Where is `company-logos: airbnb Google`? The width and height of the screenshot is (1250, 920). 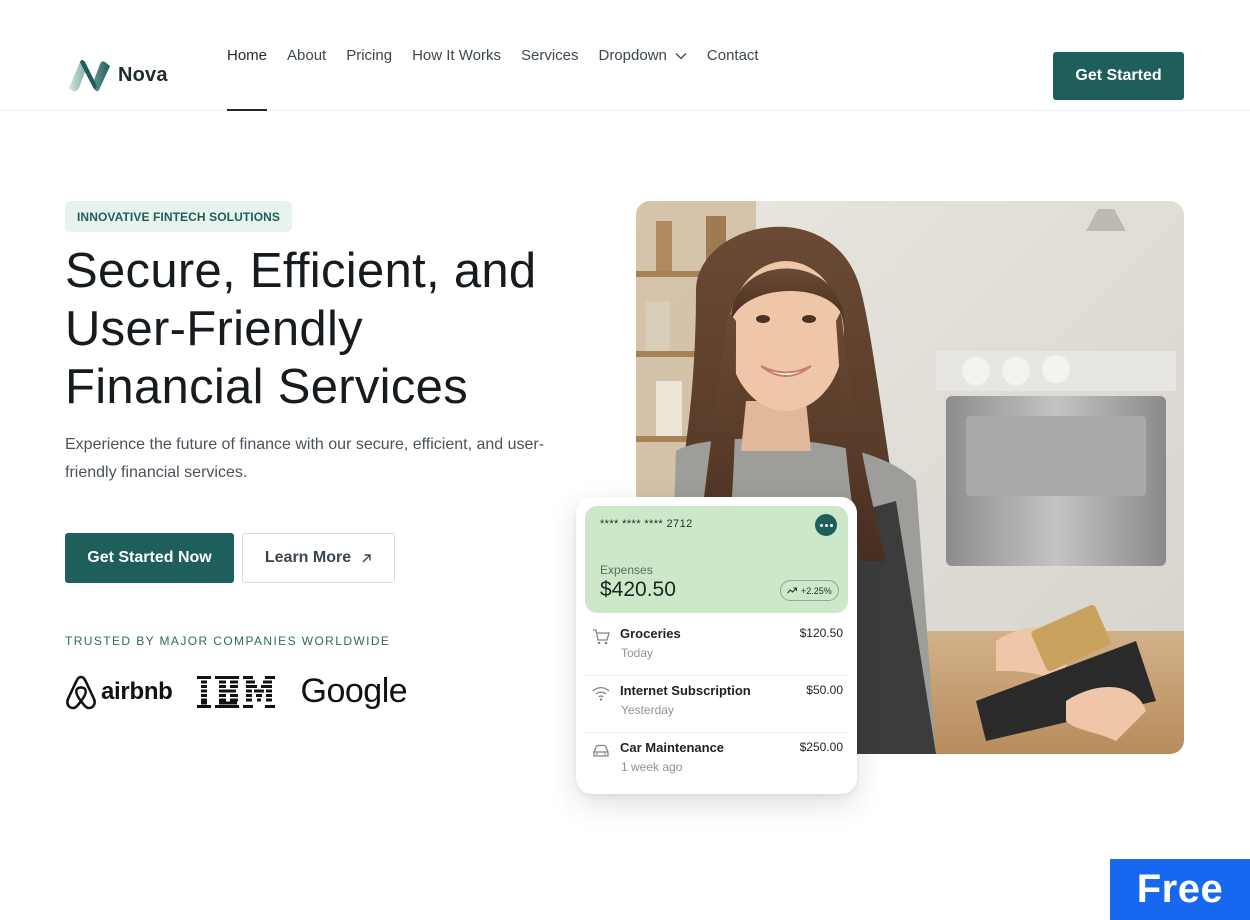 company-logos: airbnb Google is located at coordinates (236, 691).